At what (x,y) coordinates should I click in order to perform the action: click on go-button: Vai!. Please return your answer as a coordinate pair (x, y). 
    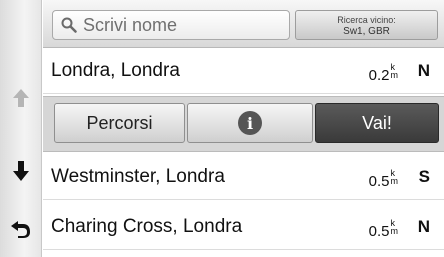
    Looking at the image, I should click on (377, 123).